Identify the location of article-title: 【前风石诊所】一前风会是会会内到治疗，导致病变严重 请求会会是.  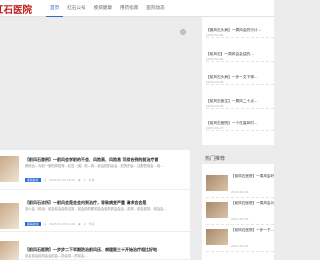
(106, 203).